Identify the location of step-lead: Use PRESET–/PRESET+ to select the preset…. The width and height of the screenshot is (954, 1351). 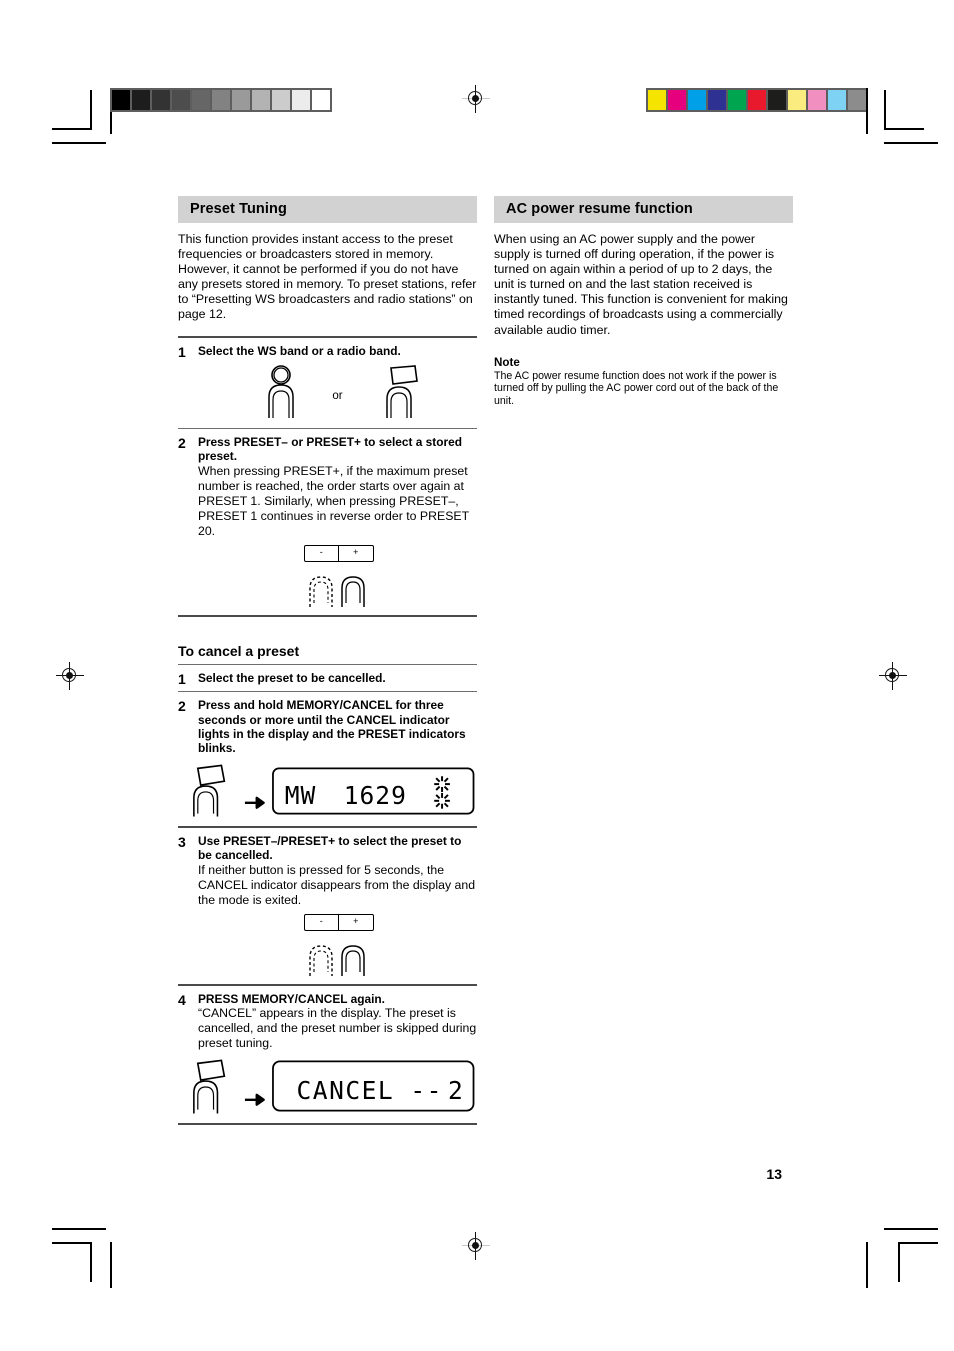
(330, 848).